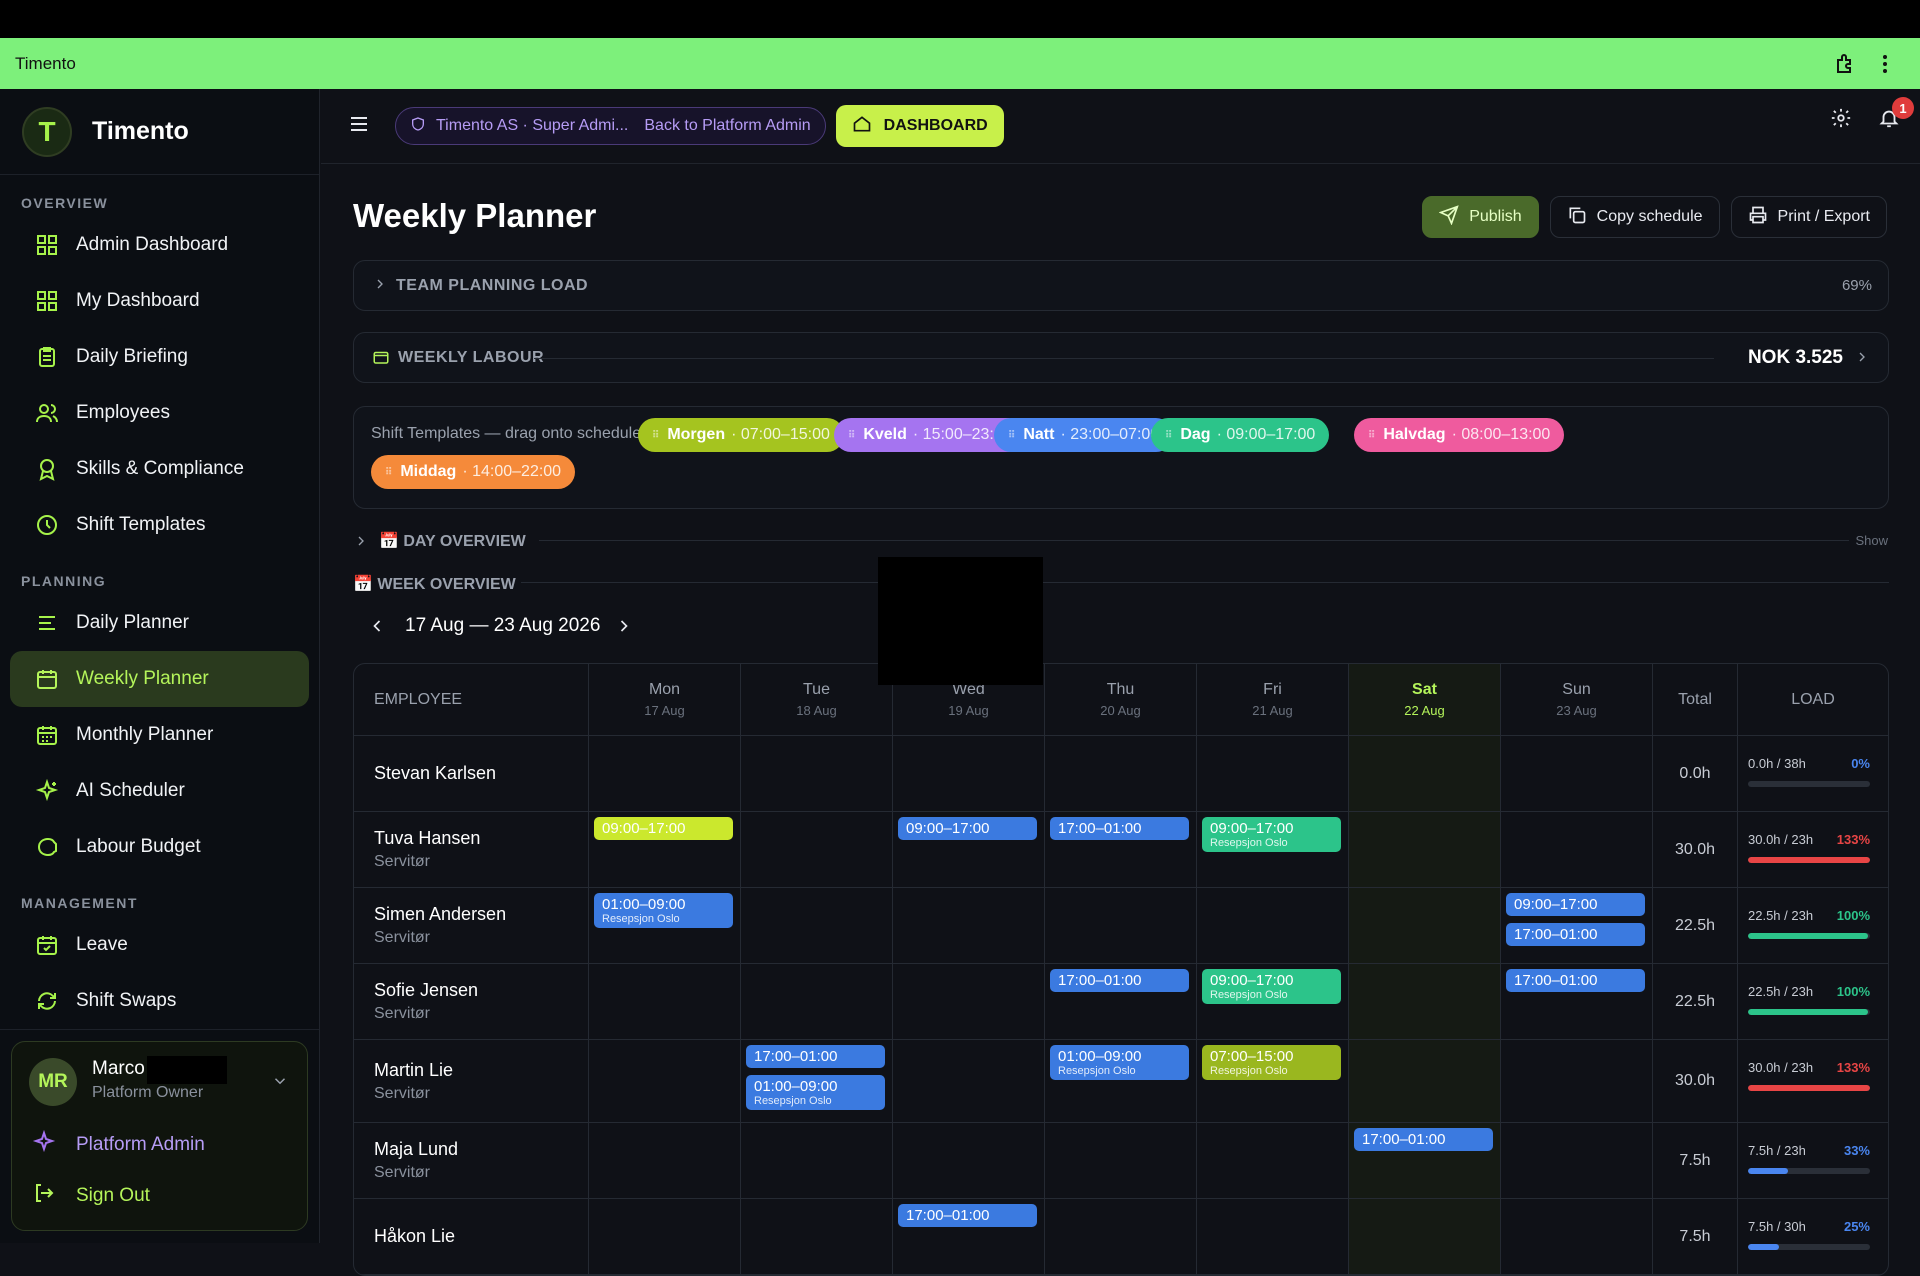  I want to click on day-overview-label: 📅 DAY OVERVIEW, so click(452, 541).